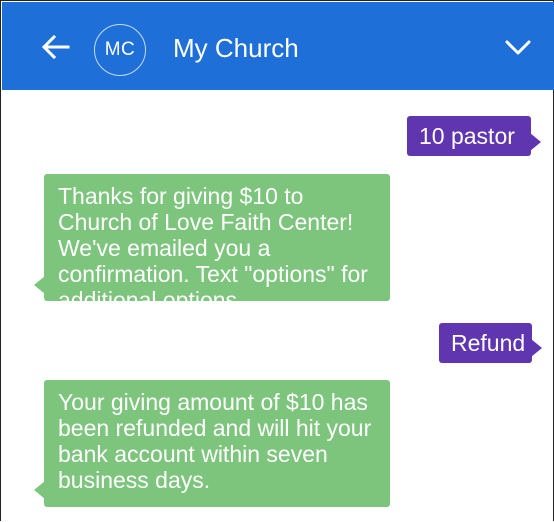  I want to click on message-text: Refund, so click(488, 343).